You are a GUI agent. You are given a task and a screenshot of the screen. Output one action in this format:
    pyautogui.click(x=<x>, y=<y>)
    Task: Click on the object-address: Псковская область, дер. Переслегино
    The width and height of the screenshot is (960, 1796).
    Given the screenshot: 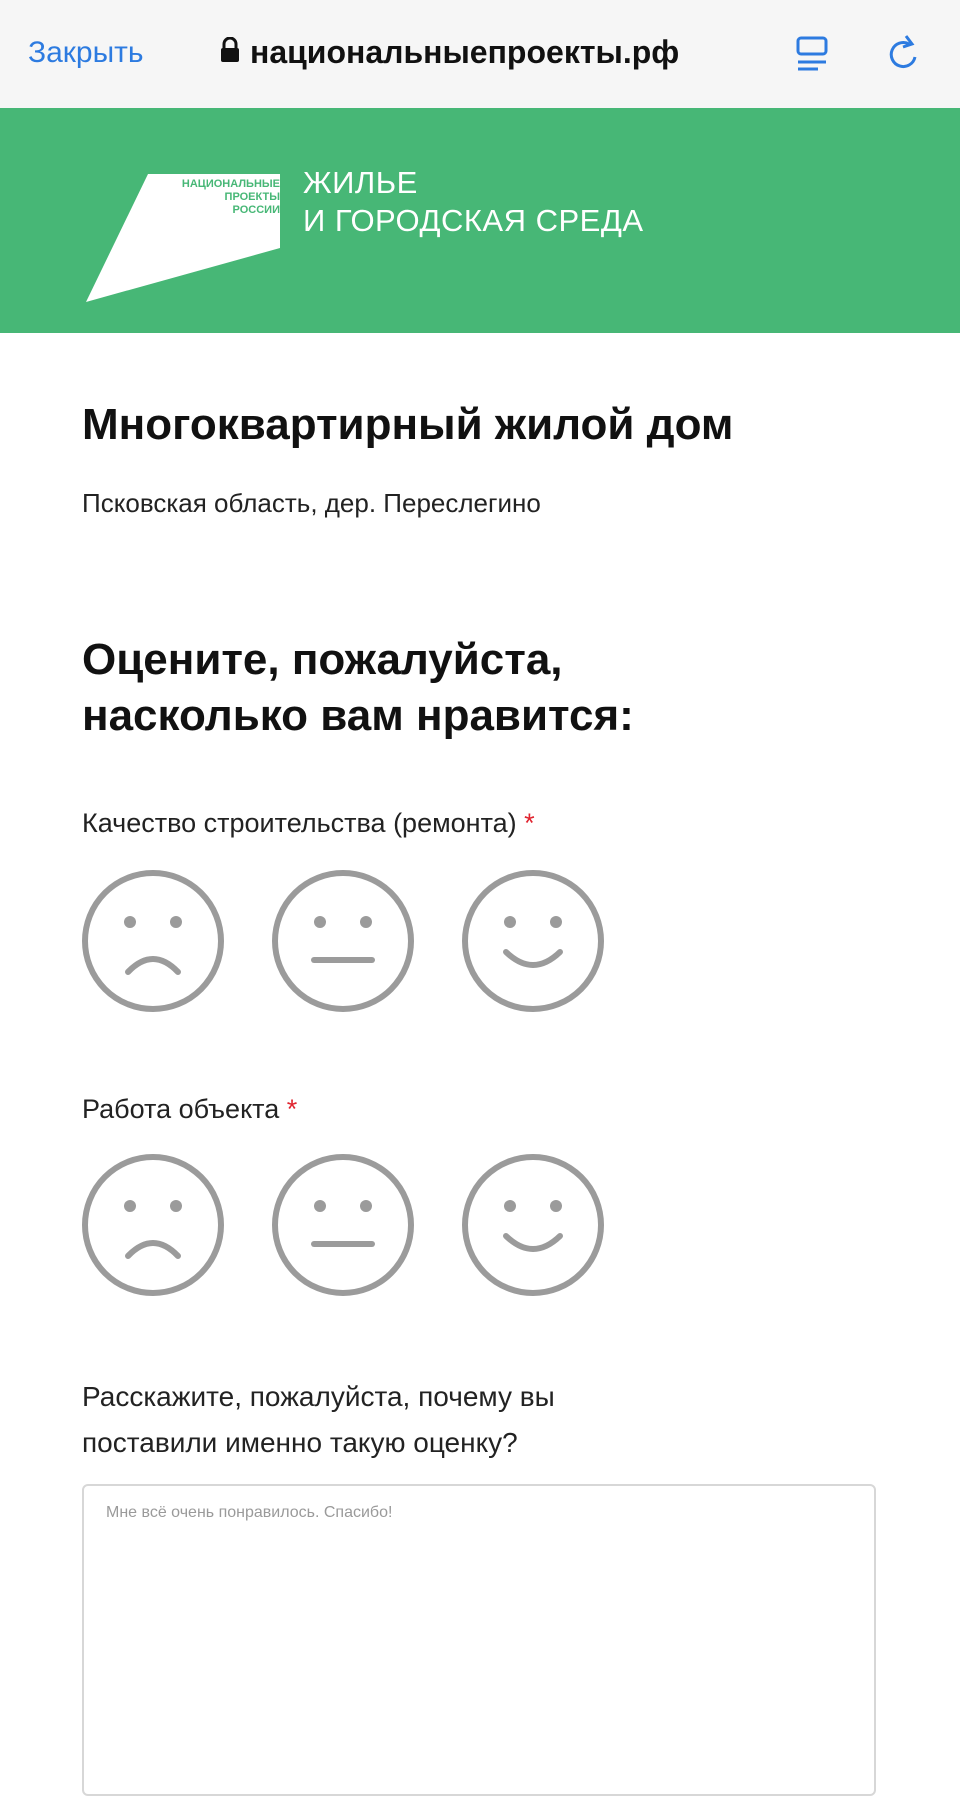 What is the action you would take?
    pyautogui.click(x=311, y=503)
    